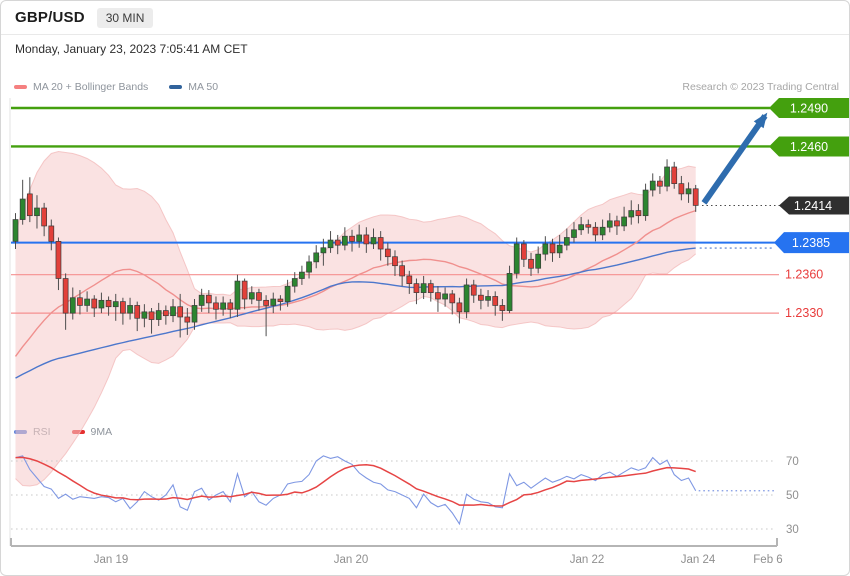 This screenshot has height=576, width=850. What do you see at coordinates (351, 560) in the screenshot?
I see `svg-text: Jan 20` at bounding box center [351, 560].